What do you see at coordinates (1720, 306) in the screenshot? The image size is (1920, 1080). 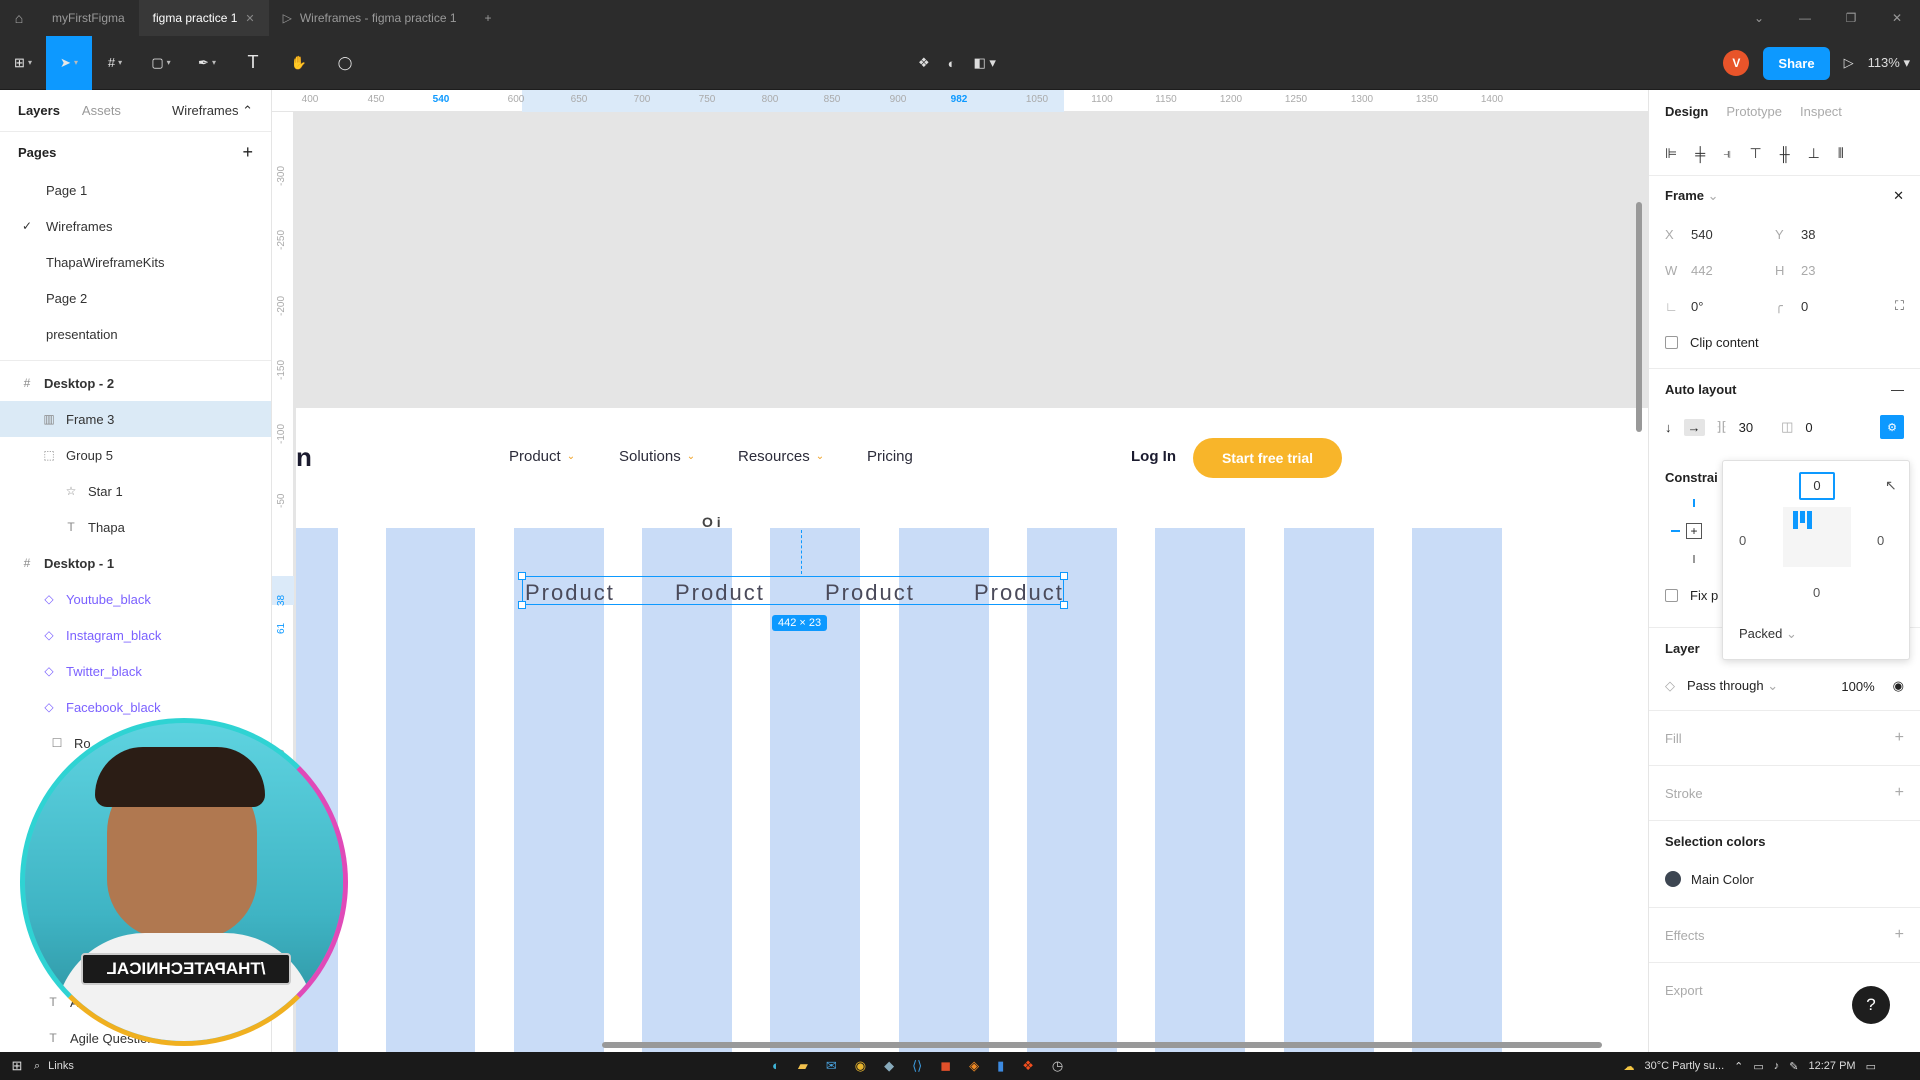 I see `rotation-field: ∟ 0°` at bounding box center [1720, 306].